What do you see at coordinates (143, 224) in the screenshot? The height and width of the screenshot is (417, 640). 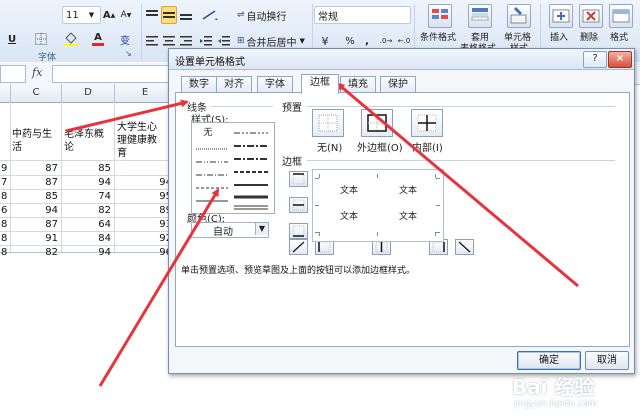 I see `table-cell: 93` at bounding box center [143, 224].